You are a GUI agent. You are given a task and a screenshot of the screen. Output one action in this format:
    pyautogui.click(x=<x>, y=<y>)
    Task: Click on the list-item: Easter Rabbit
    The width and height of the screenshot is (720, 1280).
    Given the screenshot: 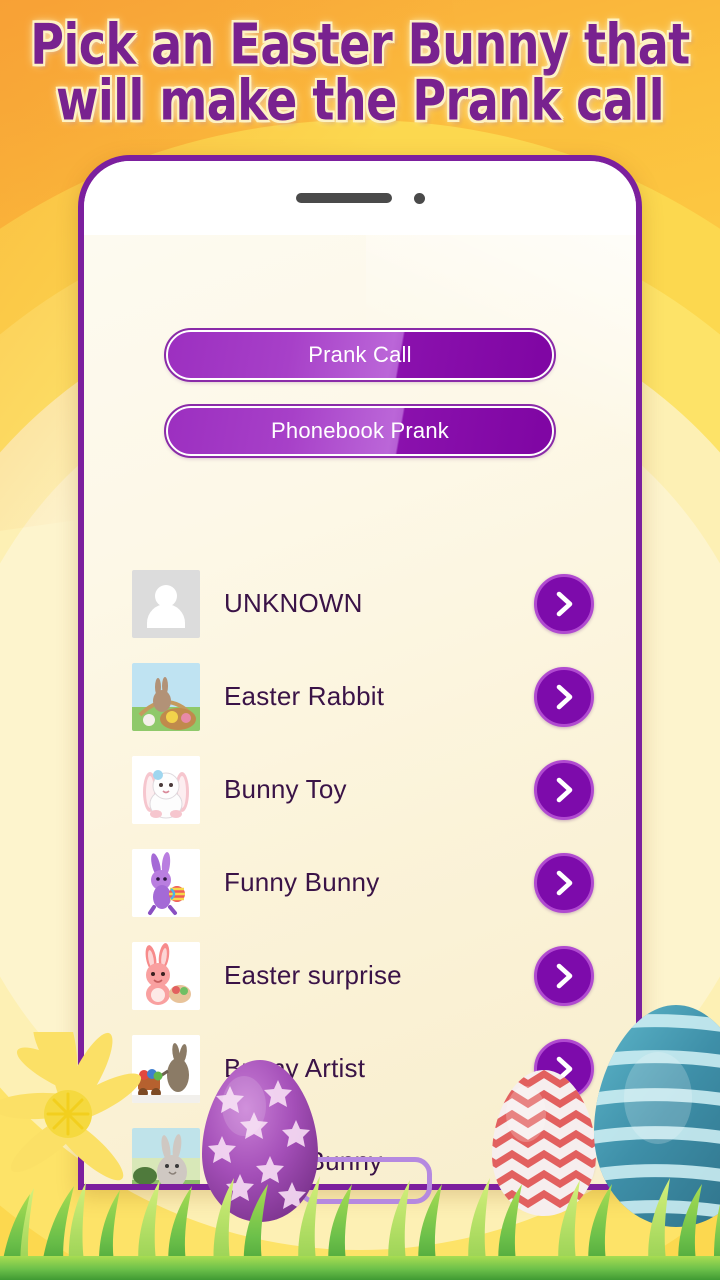 What is the action you would take?
    pyautogui.click(x=360, y=696)
    